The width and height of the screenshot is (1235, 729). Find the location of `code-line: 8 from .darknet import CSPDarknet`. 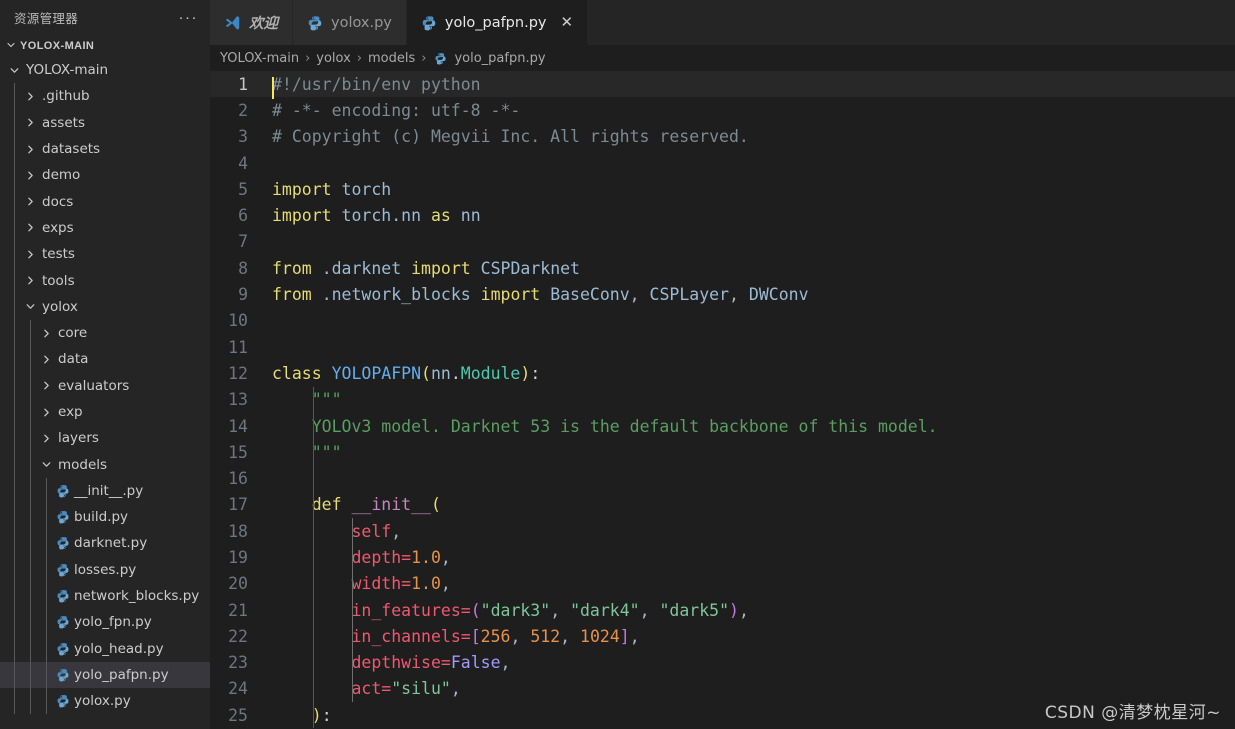

code-line: 8 from .darknet import CSPDarknet is located at coordinates (722, 268).